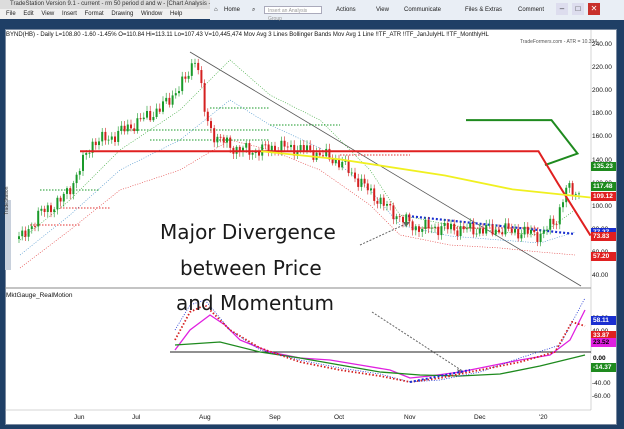  What do you see at coordinates (602, 68) in the screenshot?
I see `price-tick: 220.00` at bounding box center [602, 68].